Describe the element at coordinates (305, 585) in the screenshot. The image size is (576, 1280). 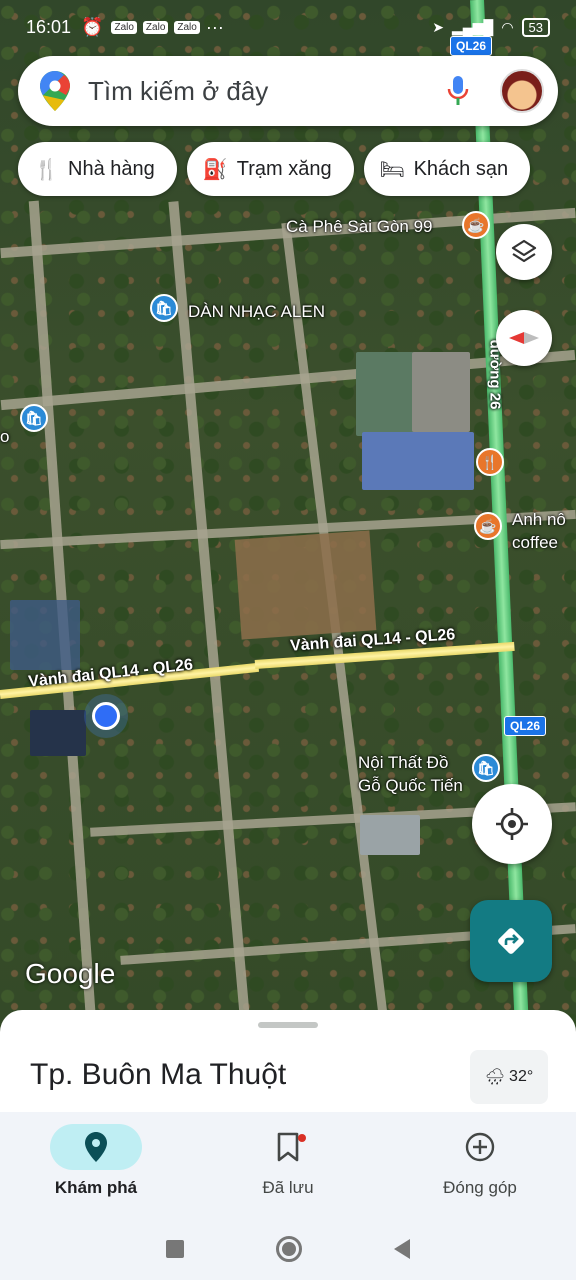
I see `map-field` at that location.